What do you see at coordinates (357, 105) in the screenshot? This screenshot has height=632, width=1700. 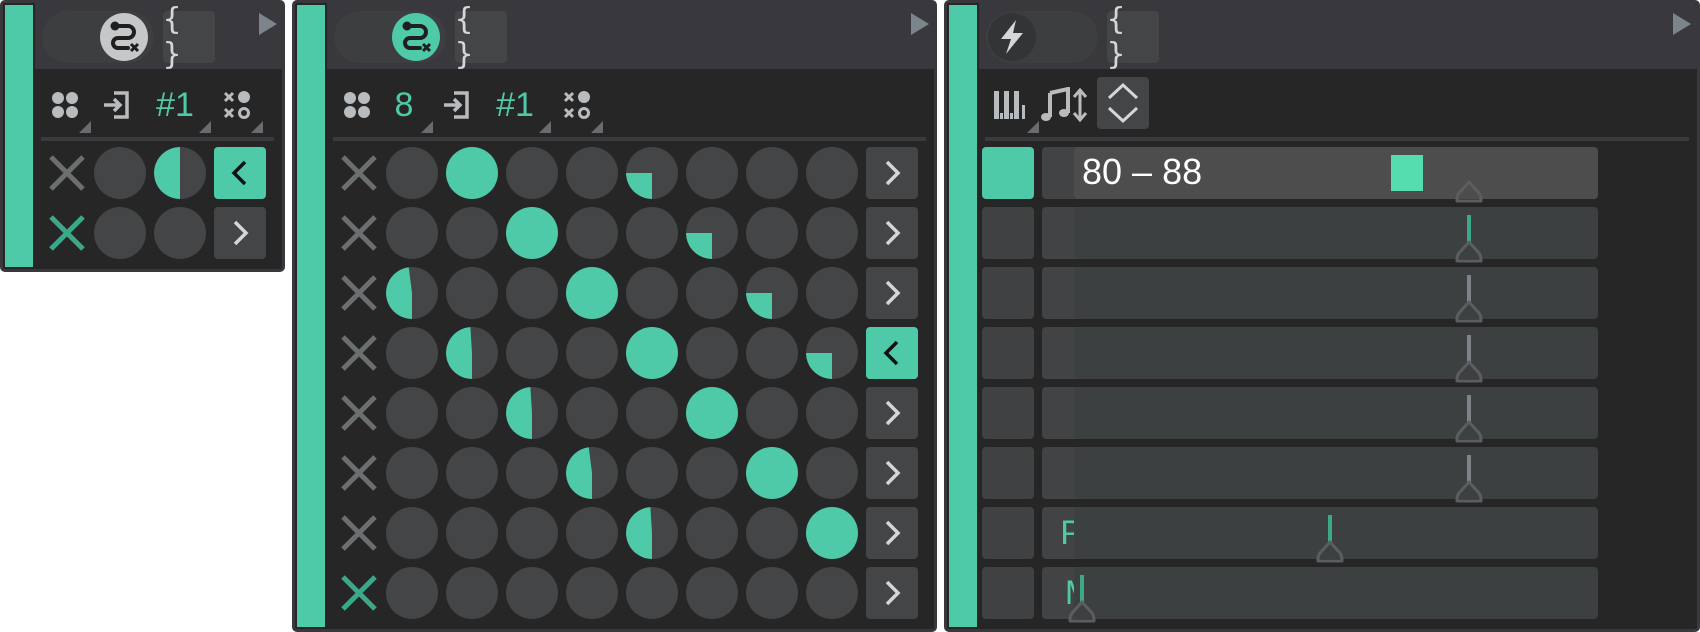 I see `four-dots-icon` at bounding box center [357, 105].